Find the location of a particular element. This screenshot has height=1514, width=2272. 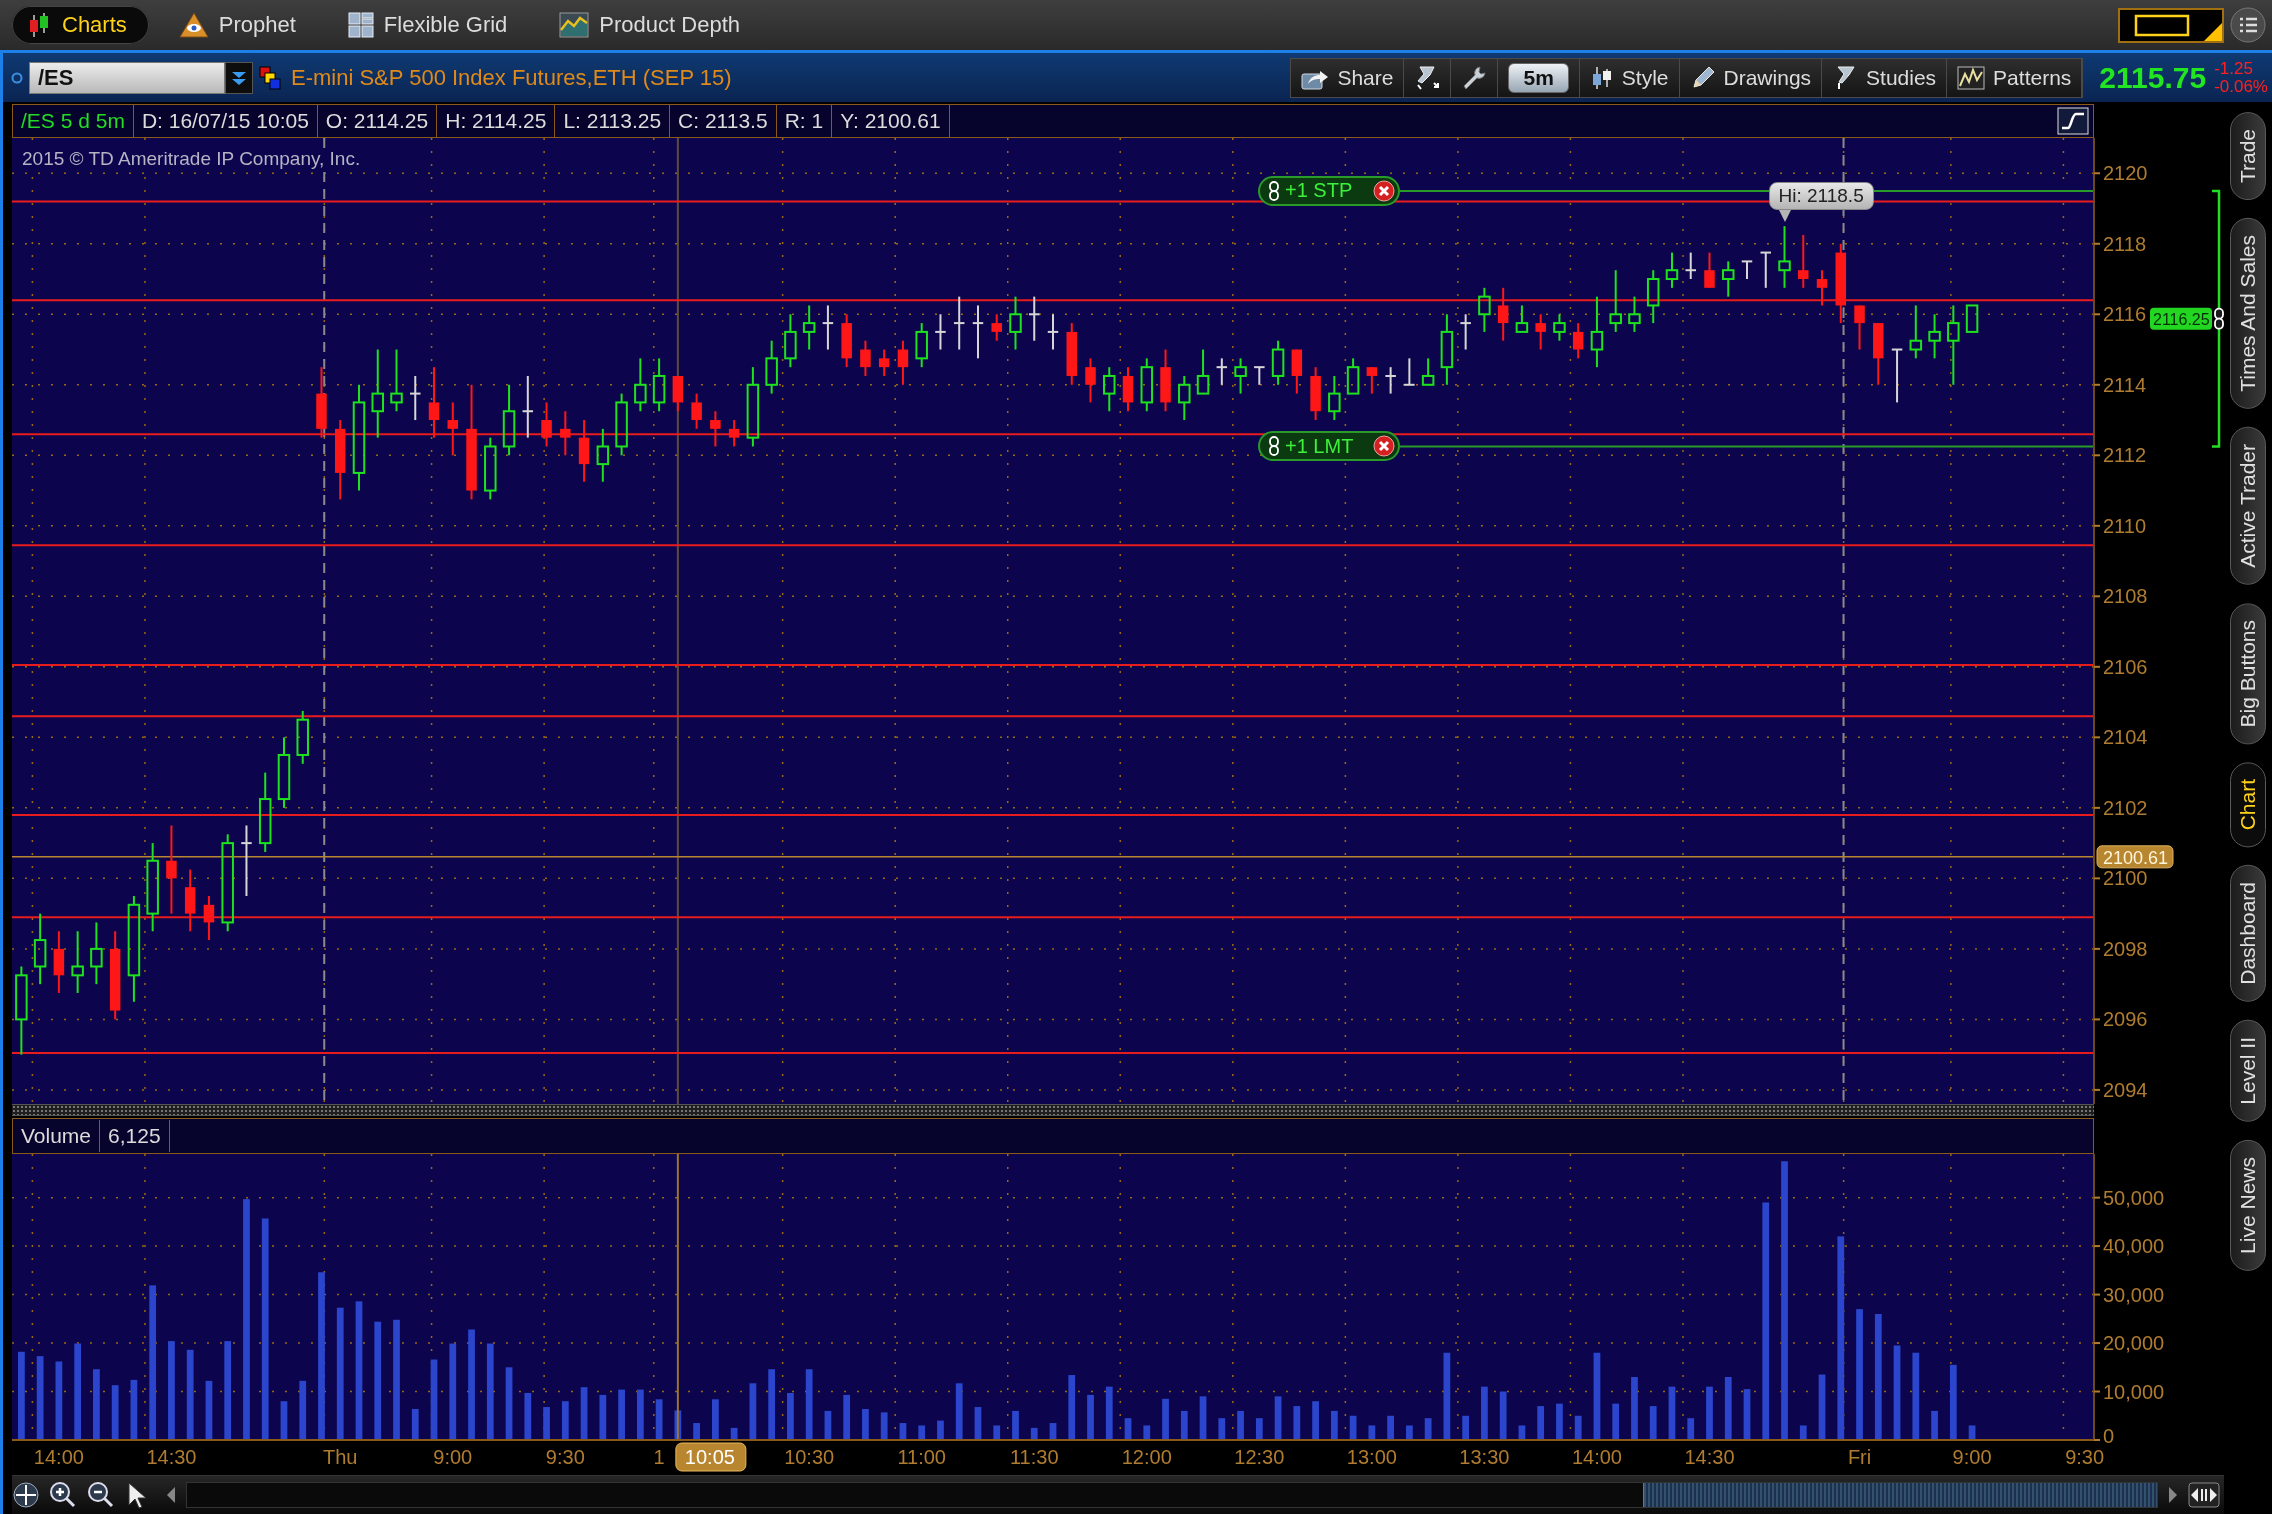

edit-studies-button is located at coordinates (1428, 77).